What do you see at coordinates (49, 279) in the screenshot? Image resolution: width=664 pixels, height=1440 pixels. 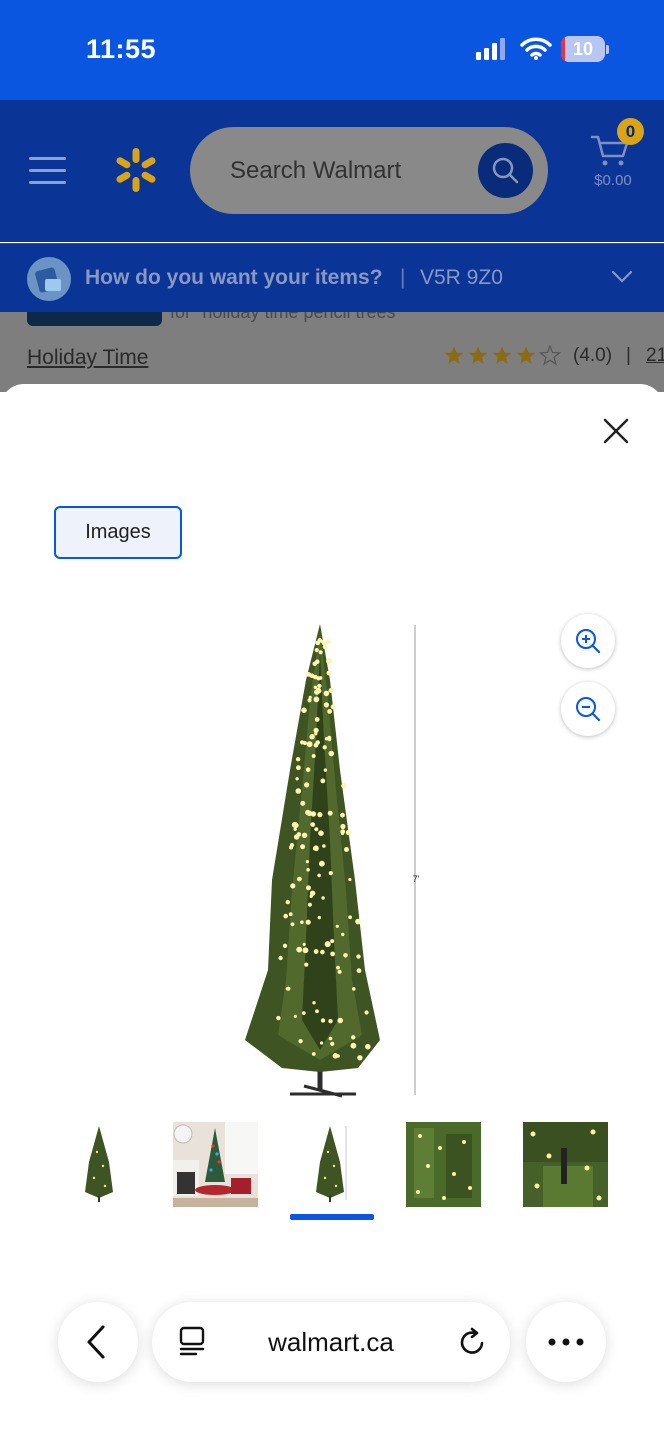 I see `delivery-icon` at bounding box center [49, 279].